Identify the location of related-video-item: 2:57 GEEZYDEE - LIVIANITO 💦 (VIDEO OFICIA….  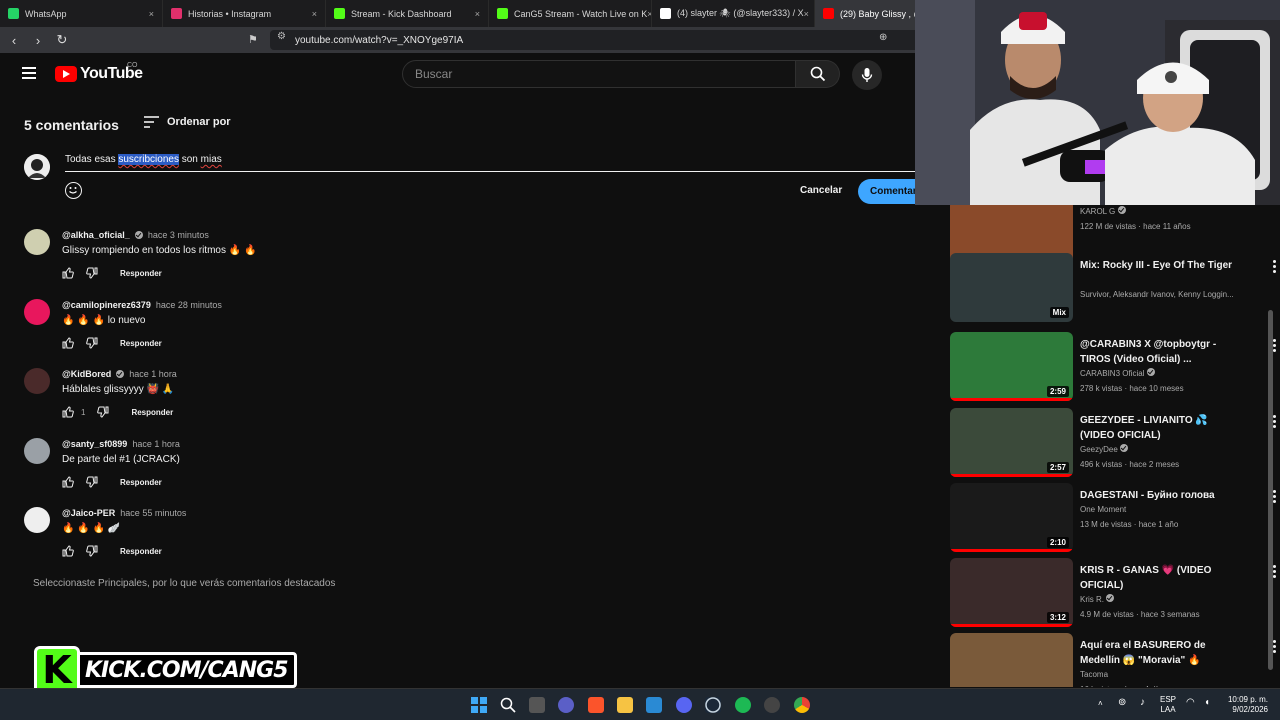
(1115, 443).